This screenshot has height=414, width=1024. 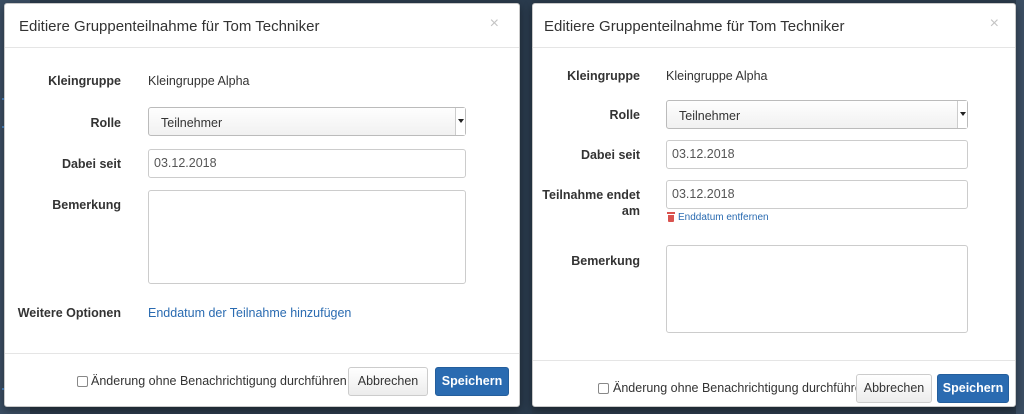 I want to click on weitere-optionen-label: Weitere Optionen, so click(x=69, y=313).